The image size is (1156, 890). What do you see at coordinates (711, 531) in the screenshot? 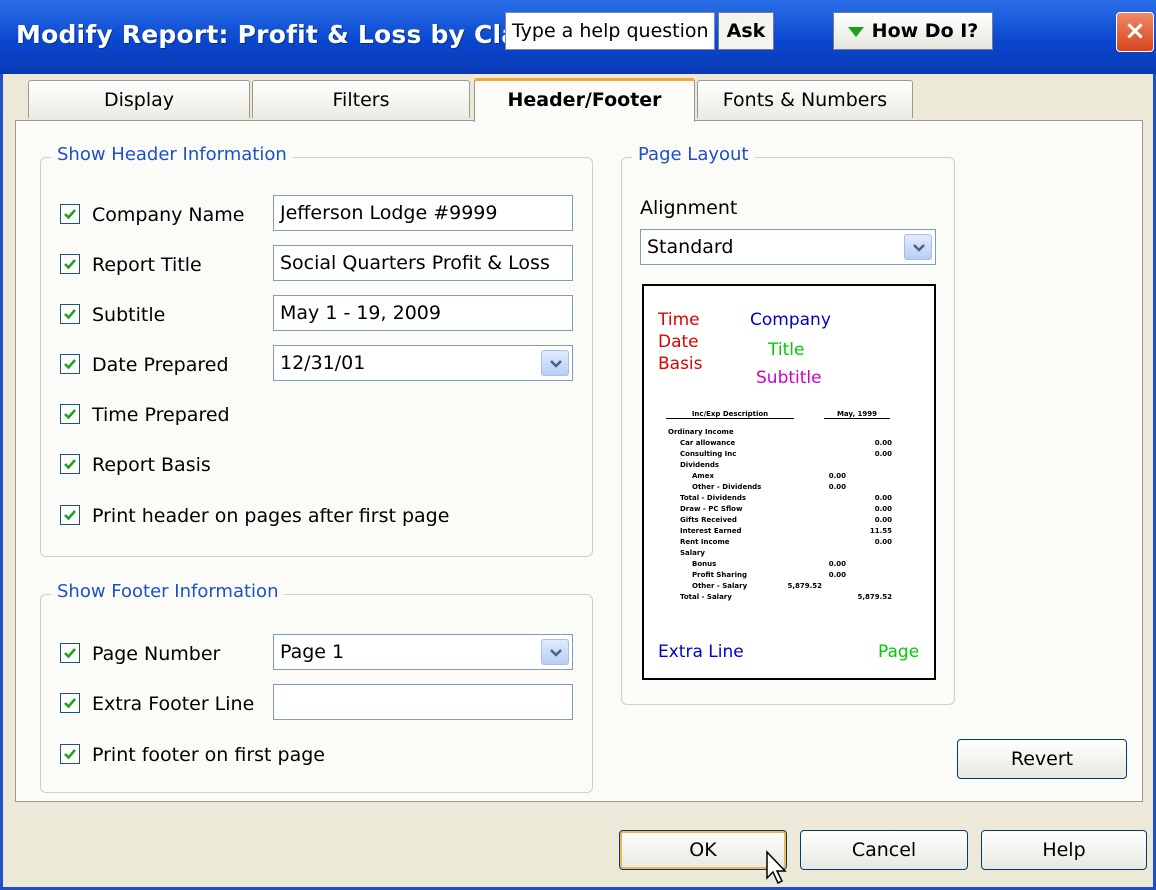
I see `preview-line-label: Interest Earned` at bounding box center [711, 531].